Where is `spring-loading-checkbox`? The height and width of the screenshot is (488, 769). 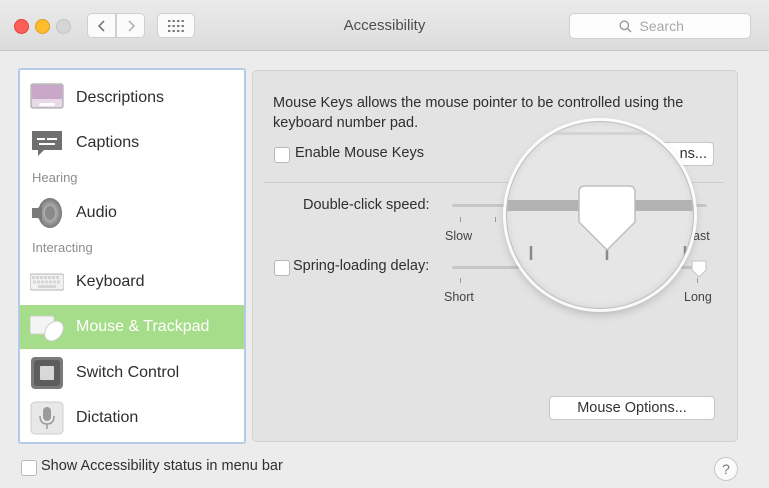
spring-loading-checkbox is located at coordinates (282, 268).